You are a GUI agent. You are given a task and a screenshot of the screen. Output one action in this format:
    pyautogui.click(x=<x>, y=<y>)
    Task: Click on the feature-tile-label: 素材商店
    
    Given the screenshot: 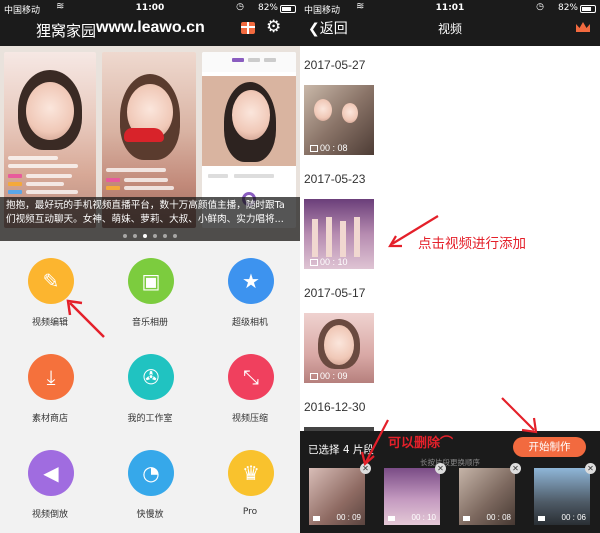 What is the action you would take?
    pyautogui.click(x=49, y=419)
    